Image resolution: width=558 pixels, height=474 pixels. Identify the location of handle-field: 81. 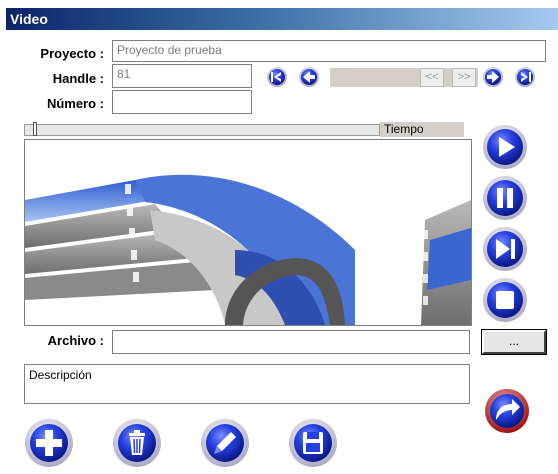
(182, 76).